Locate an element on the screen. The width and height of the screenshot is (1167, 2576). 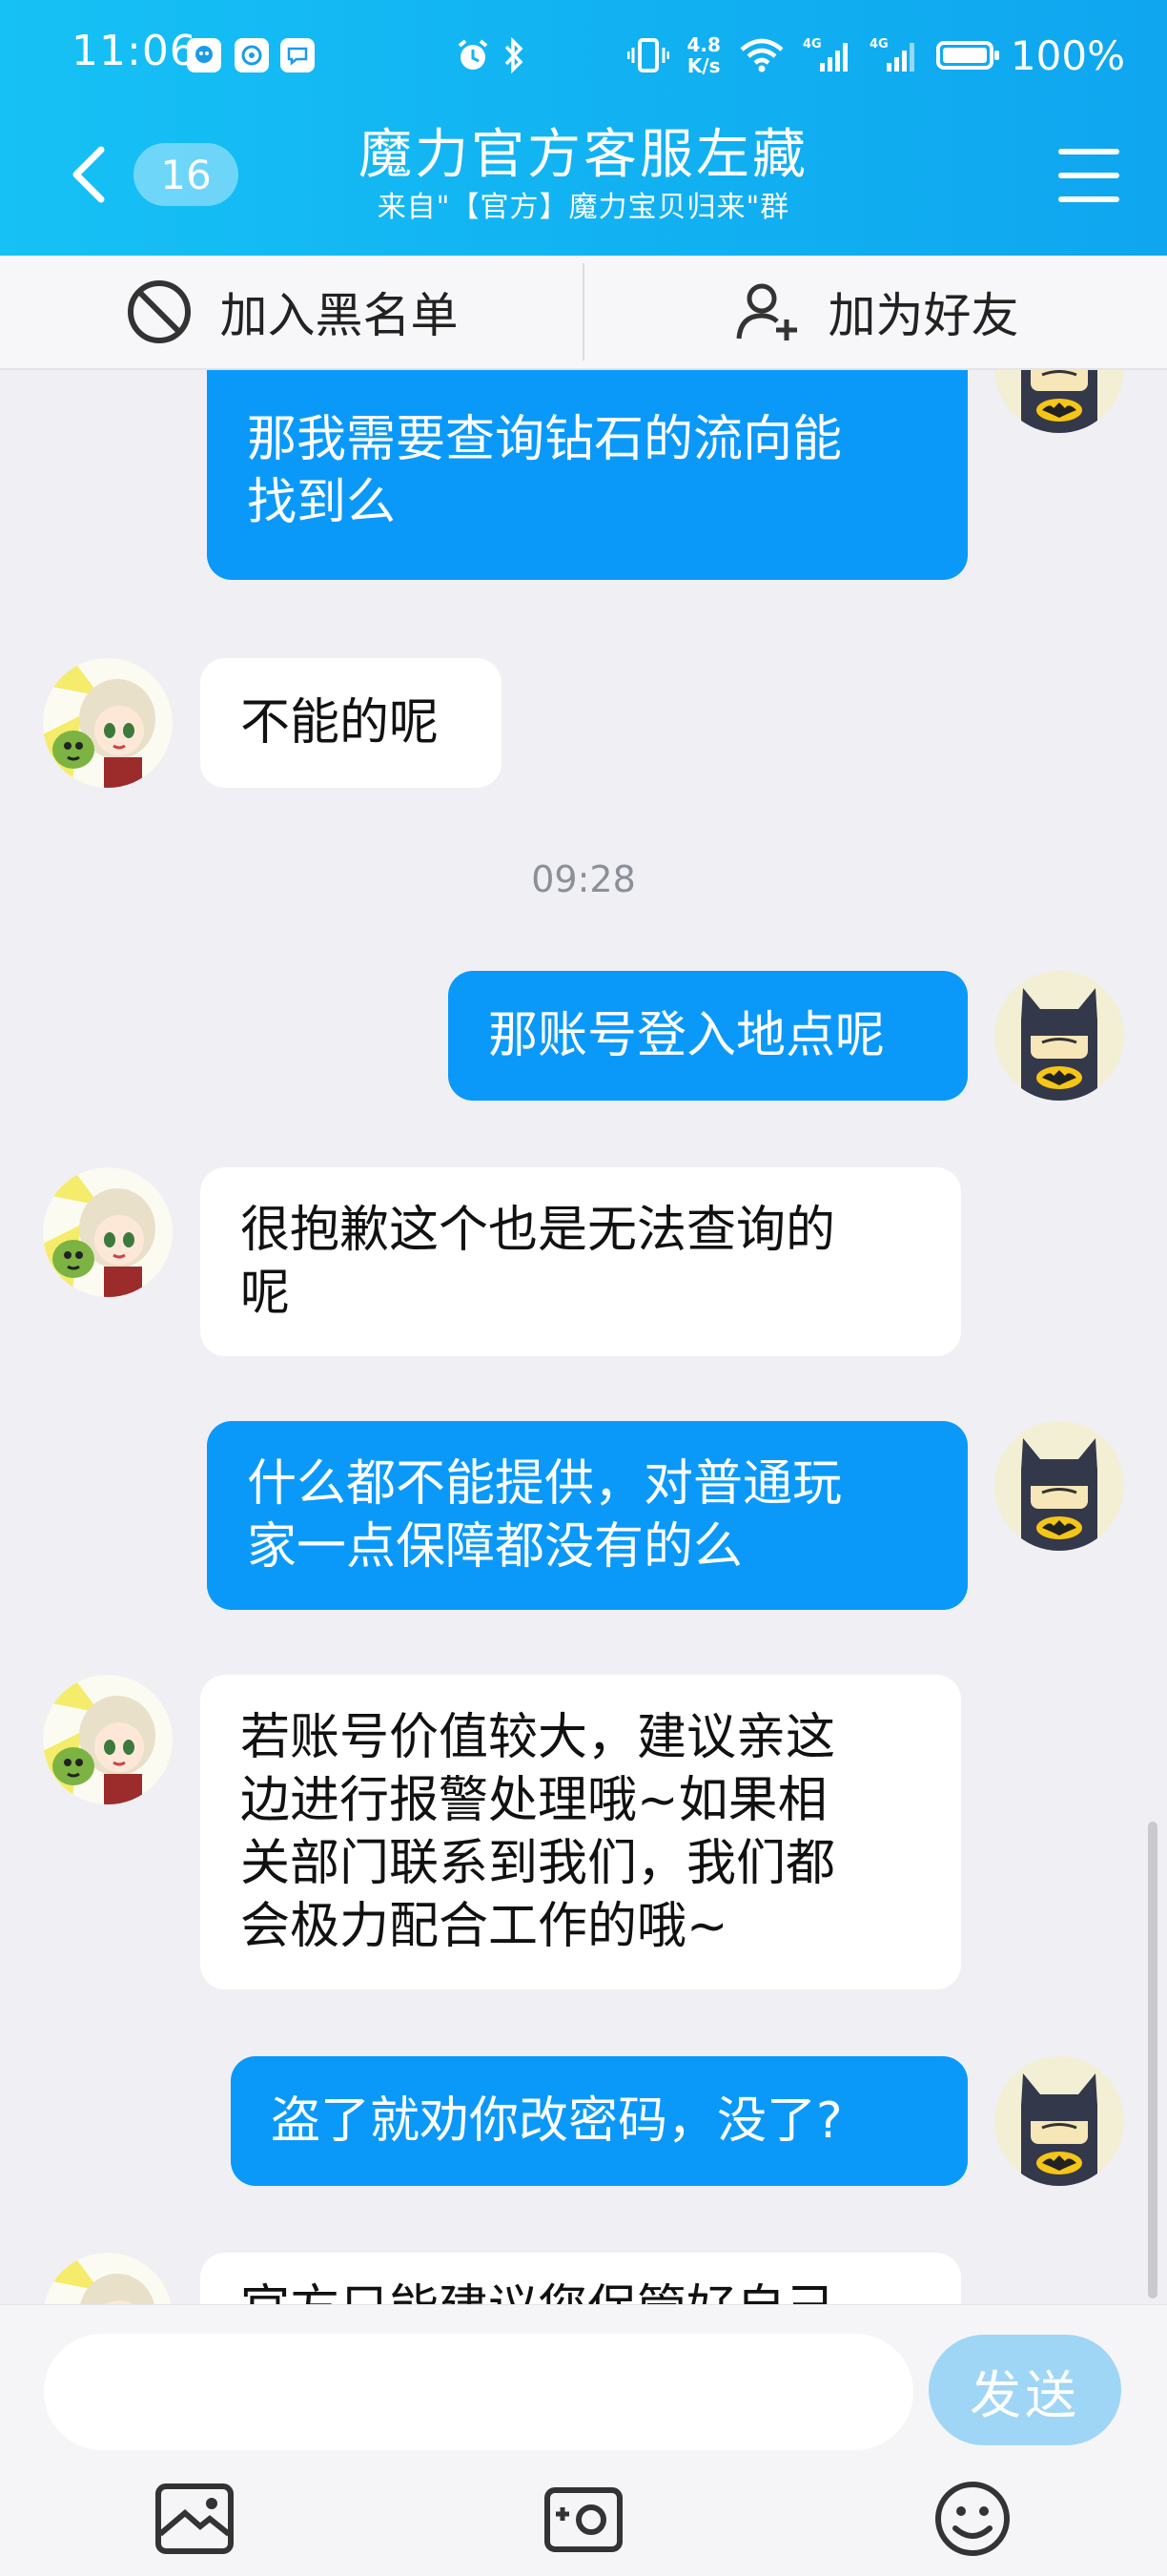
emoji-icon is located at coordinates (972, 2519).